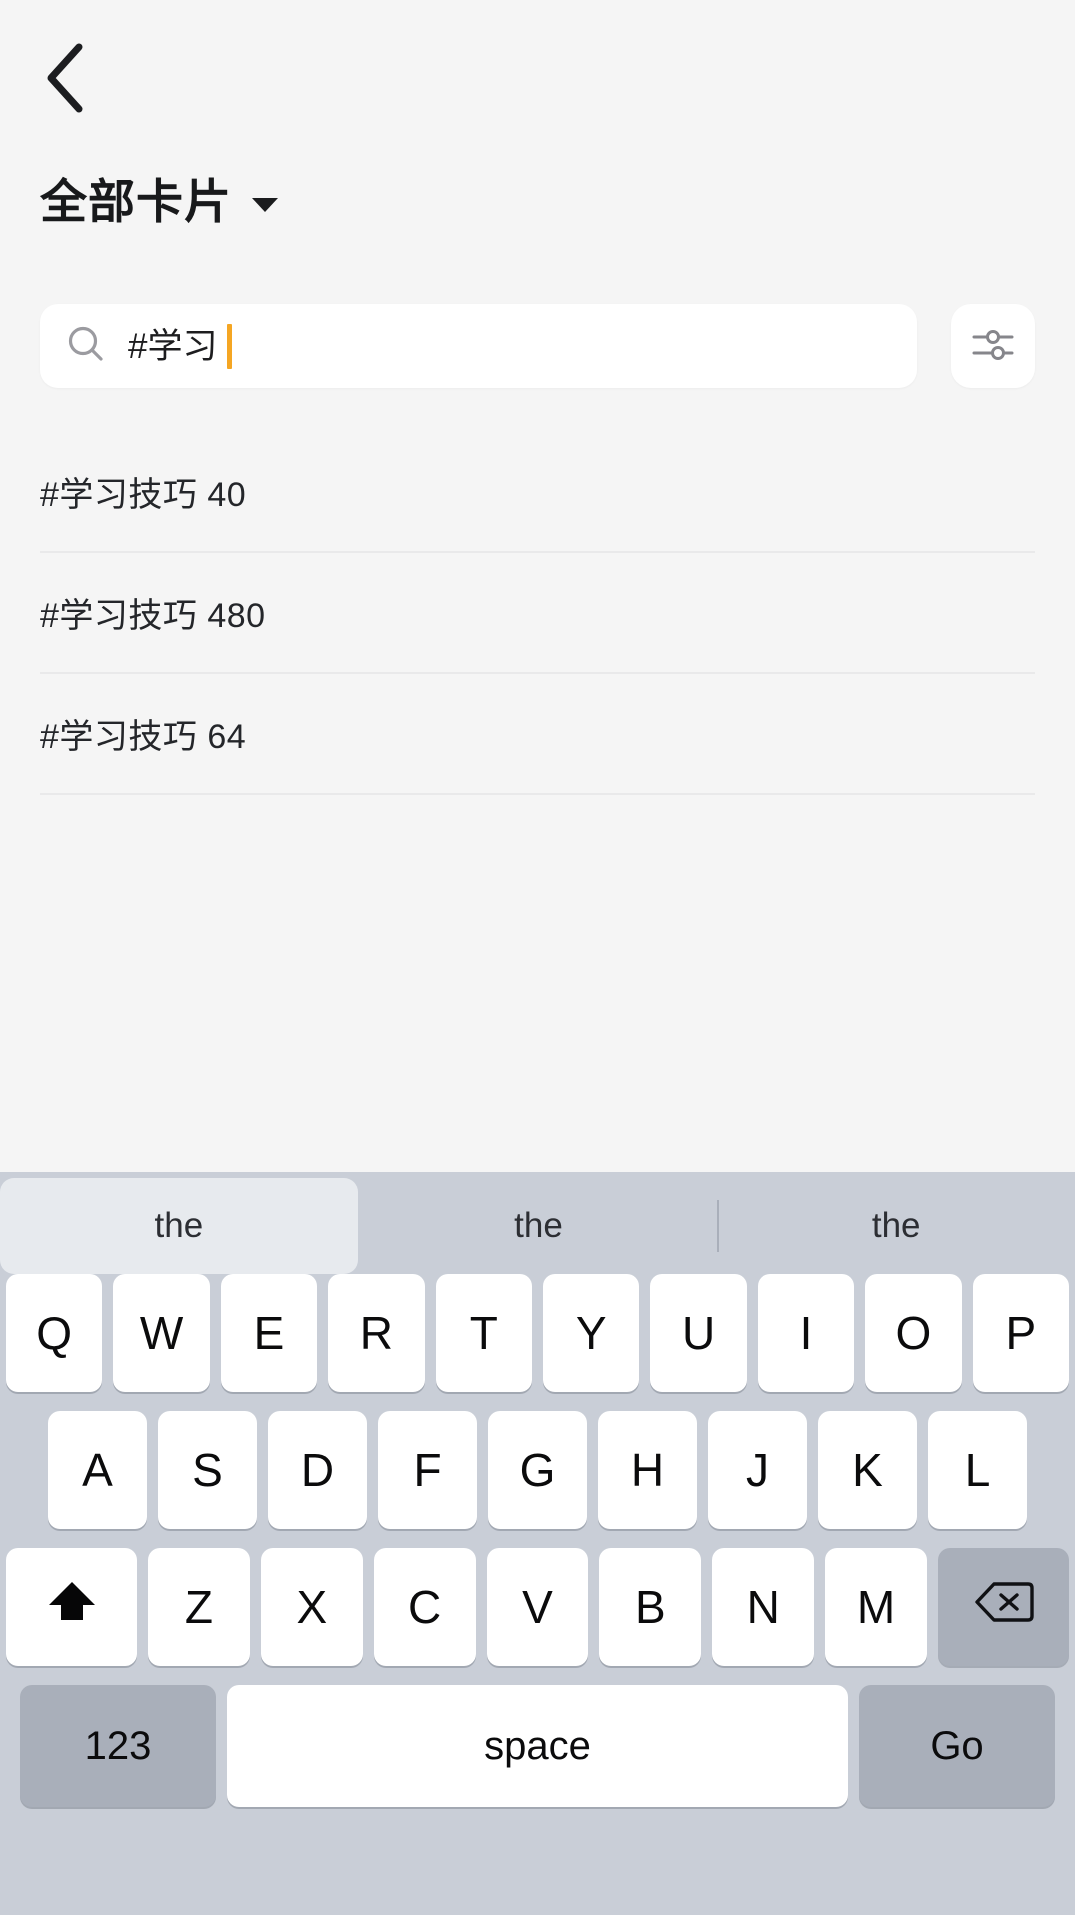  I want to click on key-t: T, so click(483, 1333).